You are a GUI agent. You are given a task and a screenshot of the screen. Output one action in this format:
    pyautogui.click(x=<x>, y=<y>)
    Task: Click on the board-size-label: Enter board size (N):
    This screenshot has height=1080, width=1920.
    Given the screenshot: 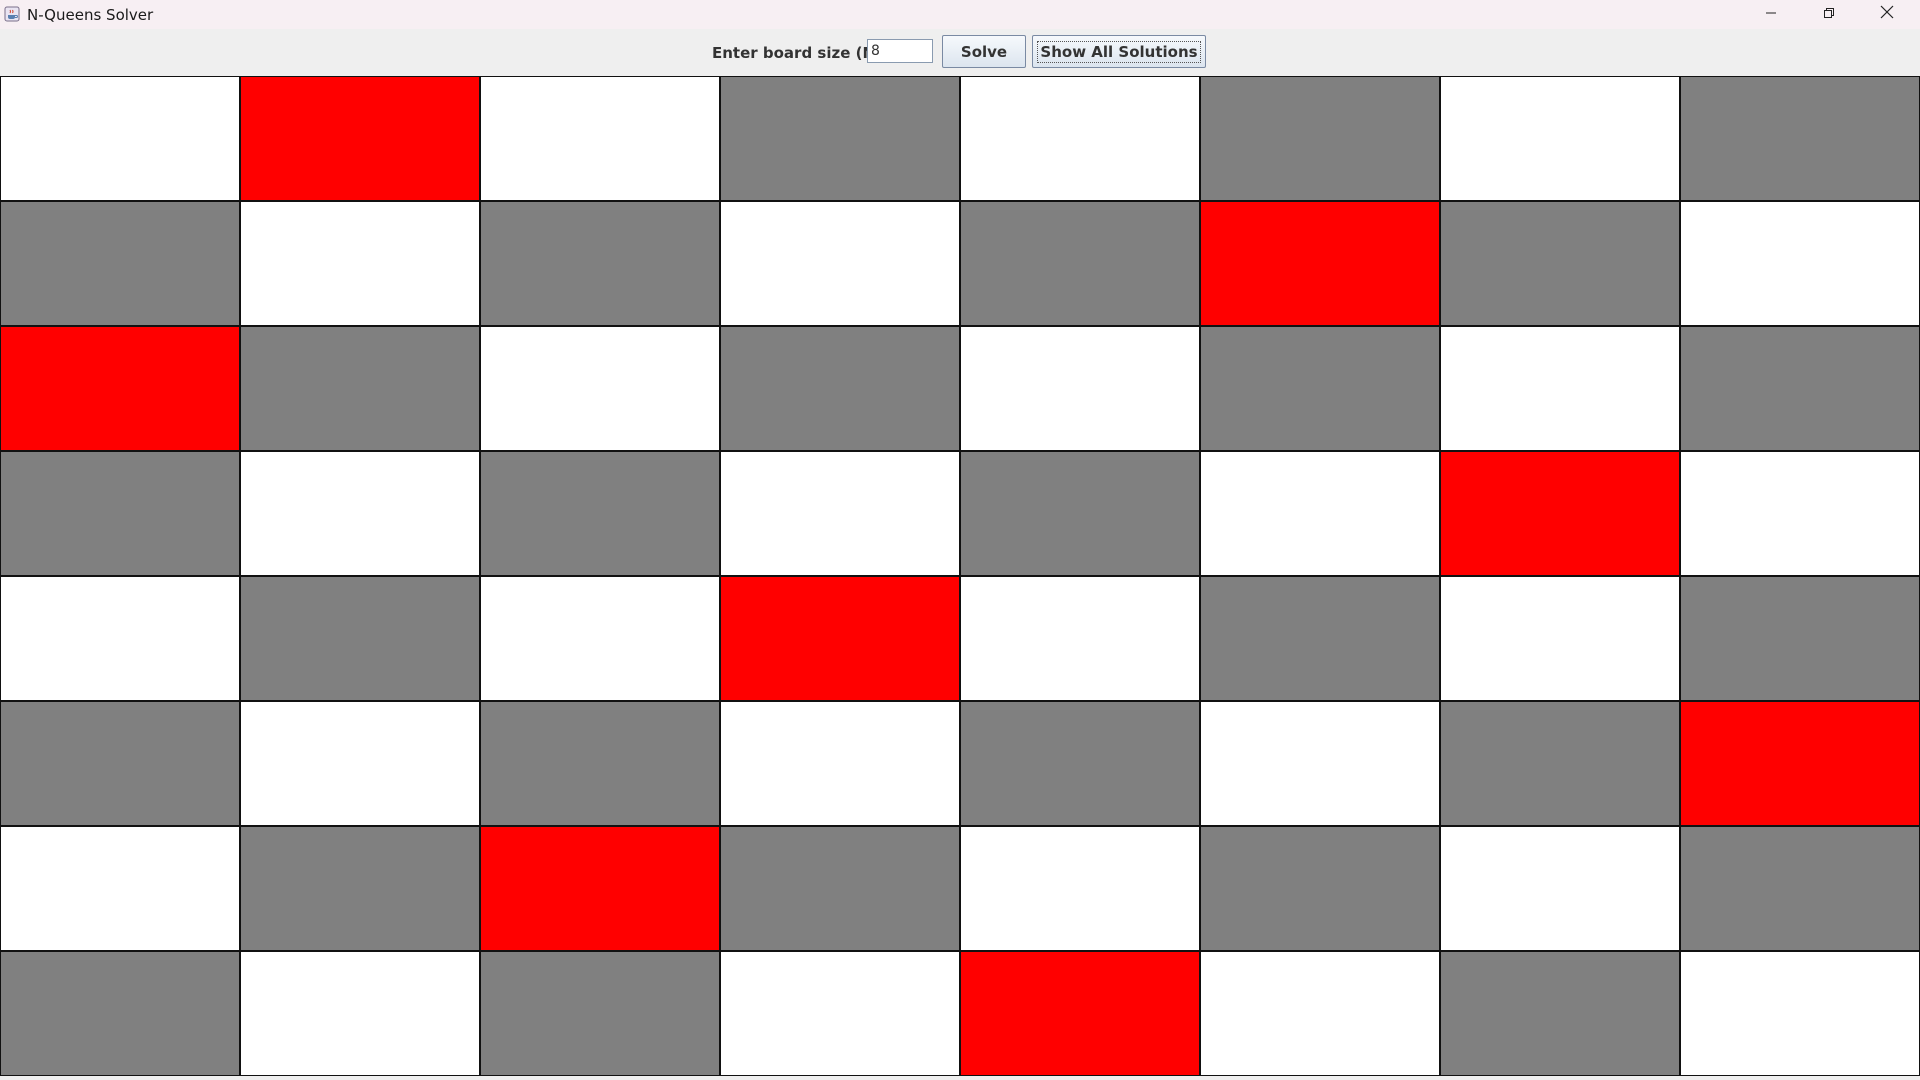 What is the action you would take?
    pyautogui.click(x=800, y=53)
    